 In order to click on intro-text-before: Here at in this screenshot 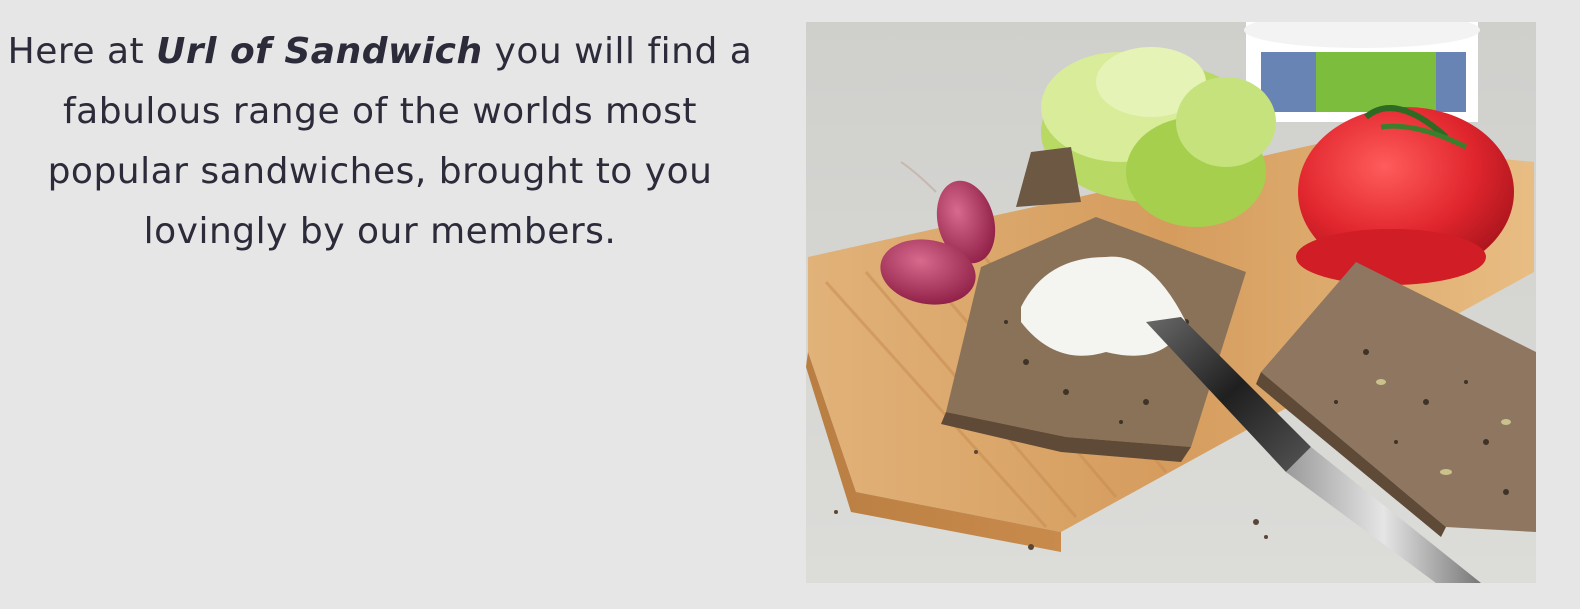, I will do `click(82, 51)`.